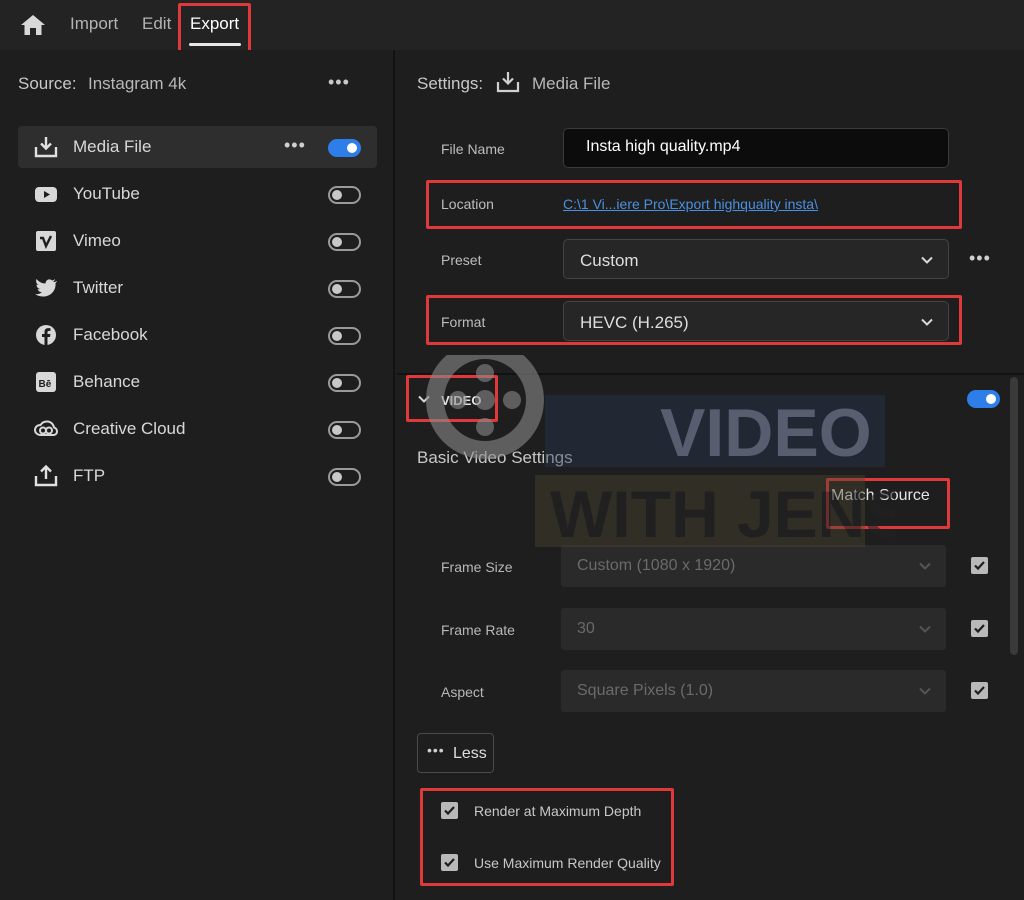 This screenshot has height=900, width=1024. Describe the element at coordinates (473, 149) in the screenshot. I see `file-name-label: File Name` at that location.